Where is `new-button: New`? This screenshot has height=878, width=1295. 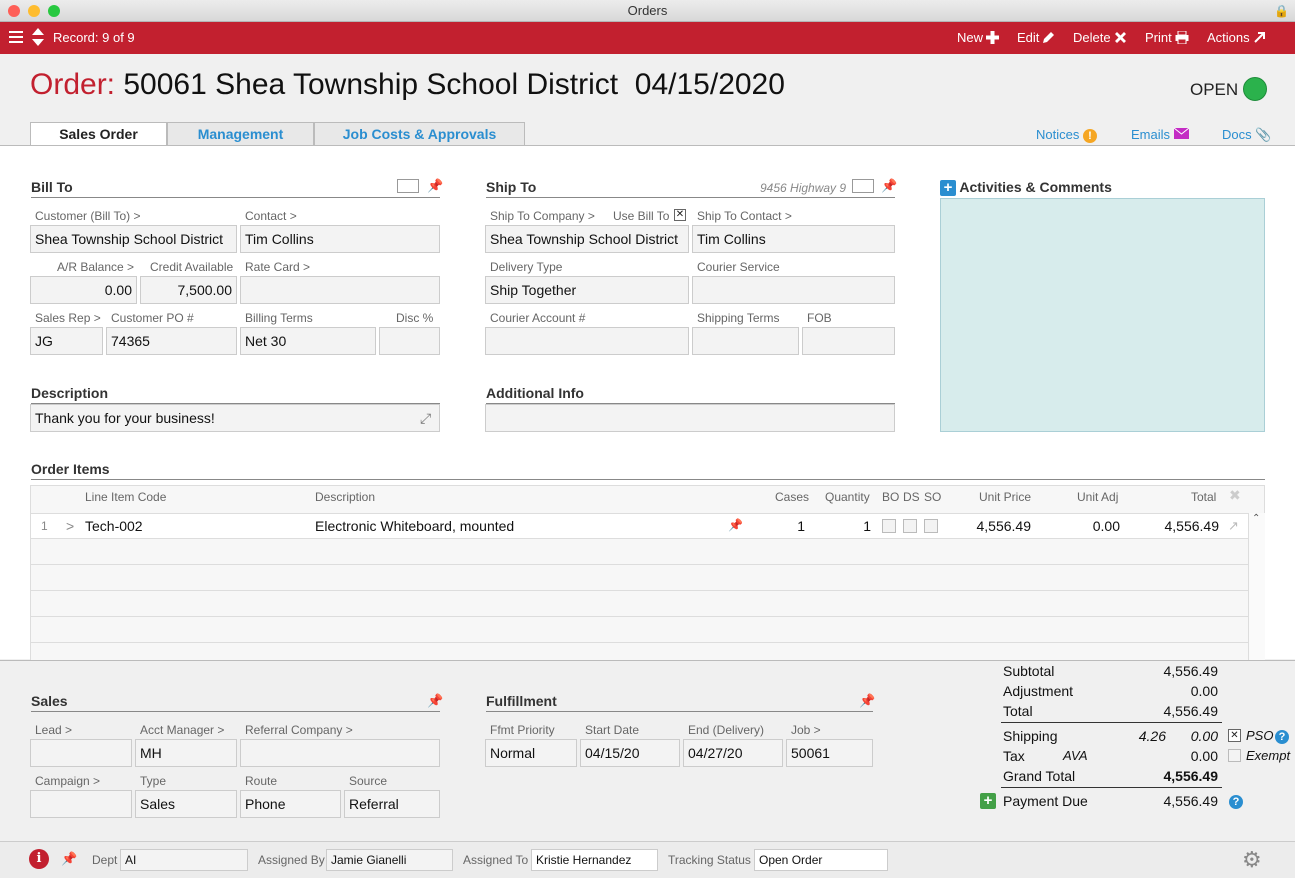 new-button: New is located at coordinates (978, 38).